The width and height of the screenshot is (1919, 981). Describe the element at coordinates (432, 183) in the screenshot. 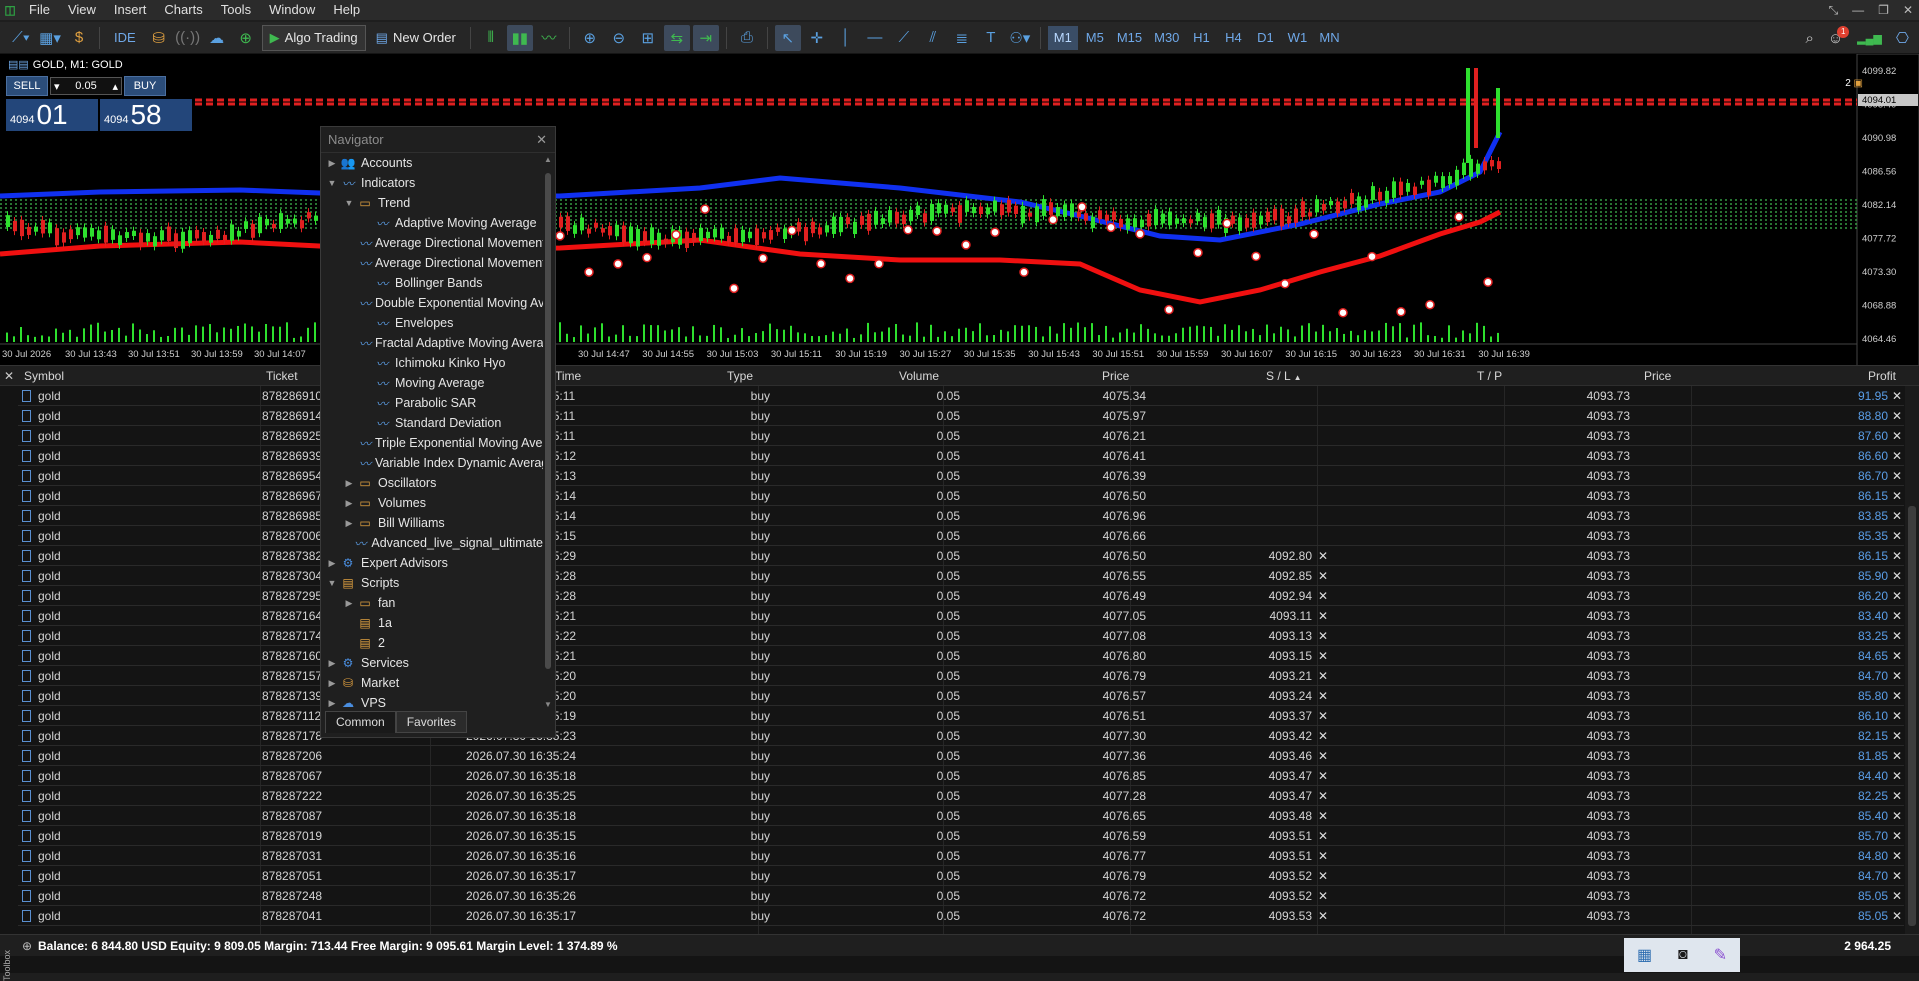

I see `navigator-item: ▼ 〰 Indicators` at that location.